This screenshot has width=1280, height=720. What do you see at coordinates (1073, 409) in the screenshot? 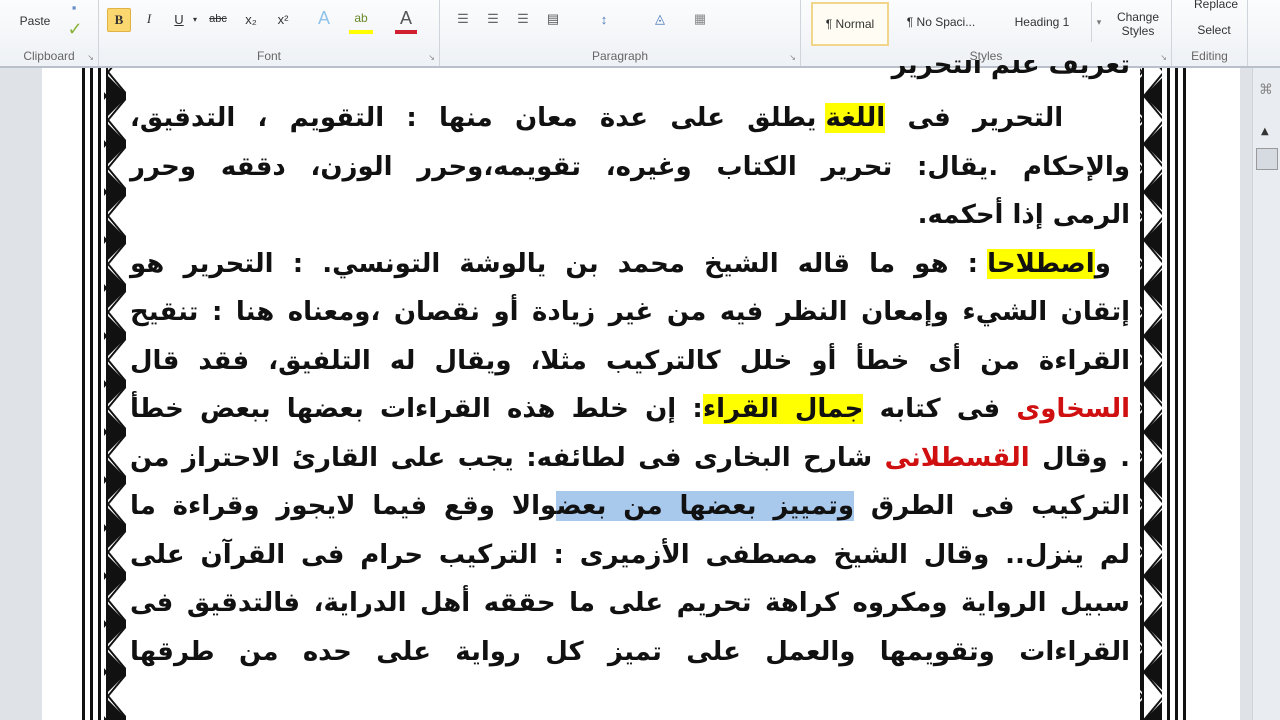
I see `red-name: السخاوى` at bounding box center [1073, 409].